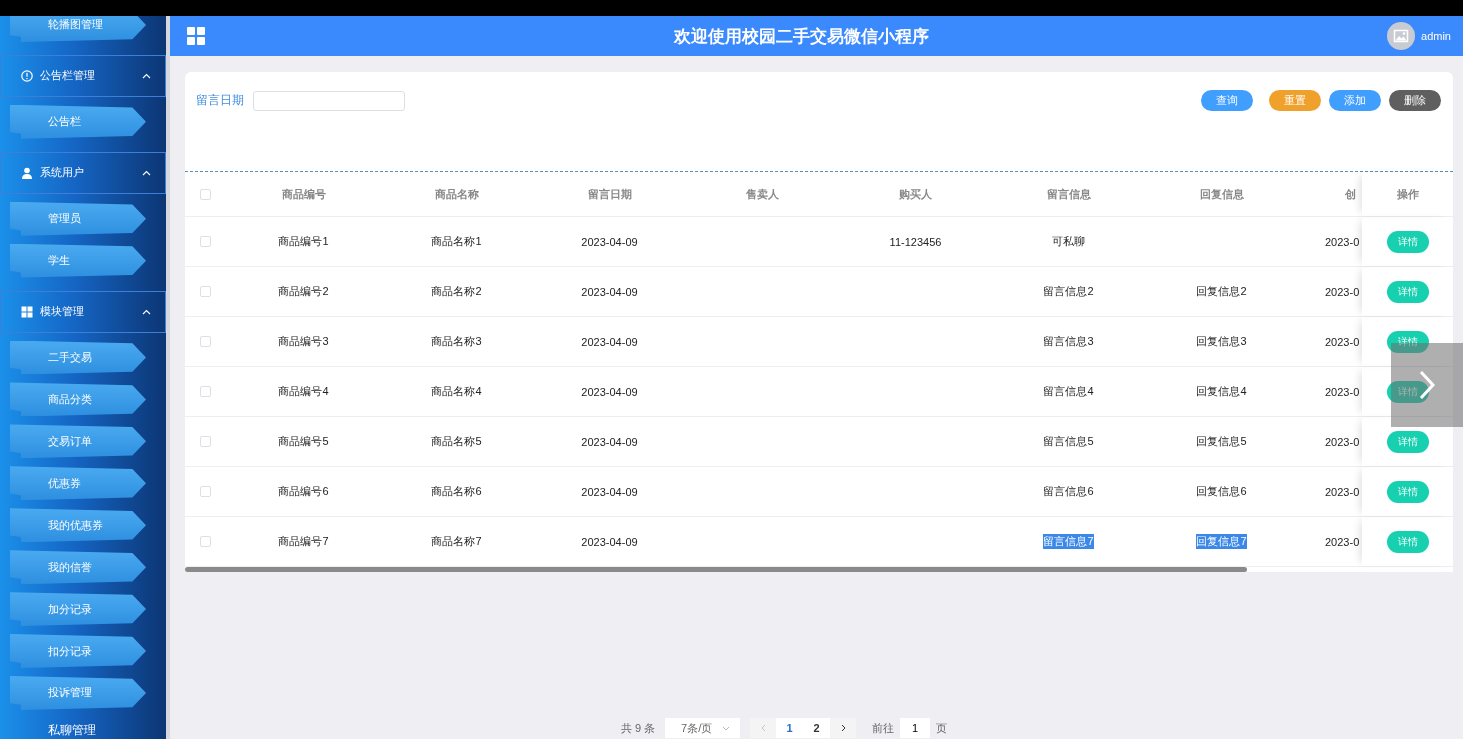  Describe the element at coordinates (78, 357) in the screenshot. I see `sidebar-link: 二手交易` at that location.